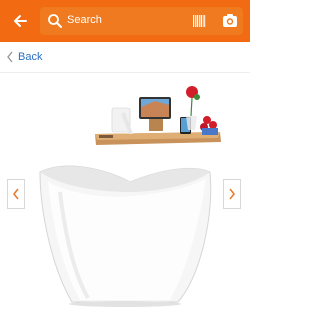 The image size is (320, 322). Describe the element at coordinates (230, 20) in the screenshot. I see `camera-icon` at that location.